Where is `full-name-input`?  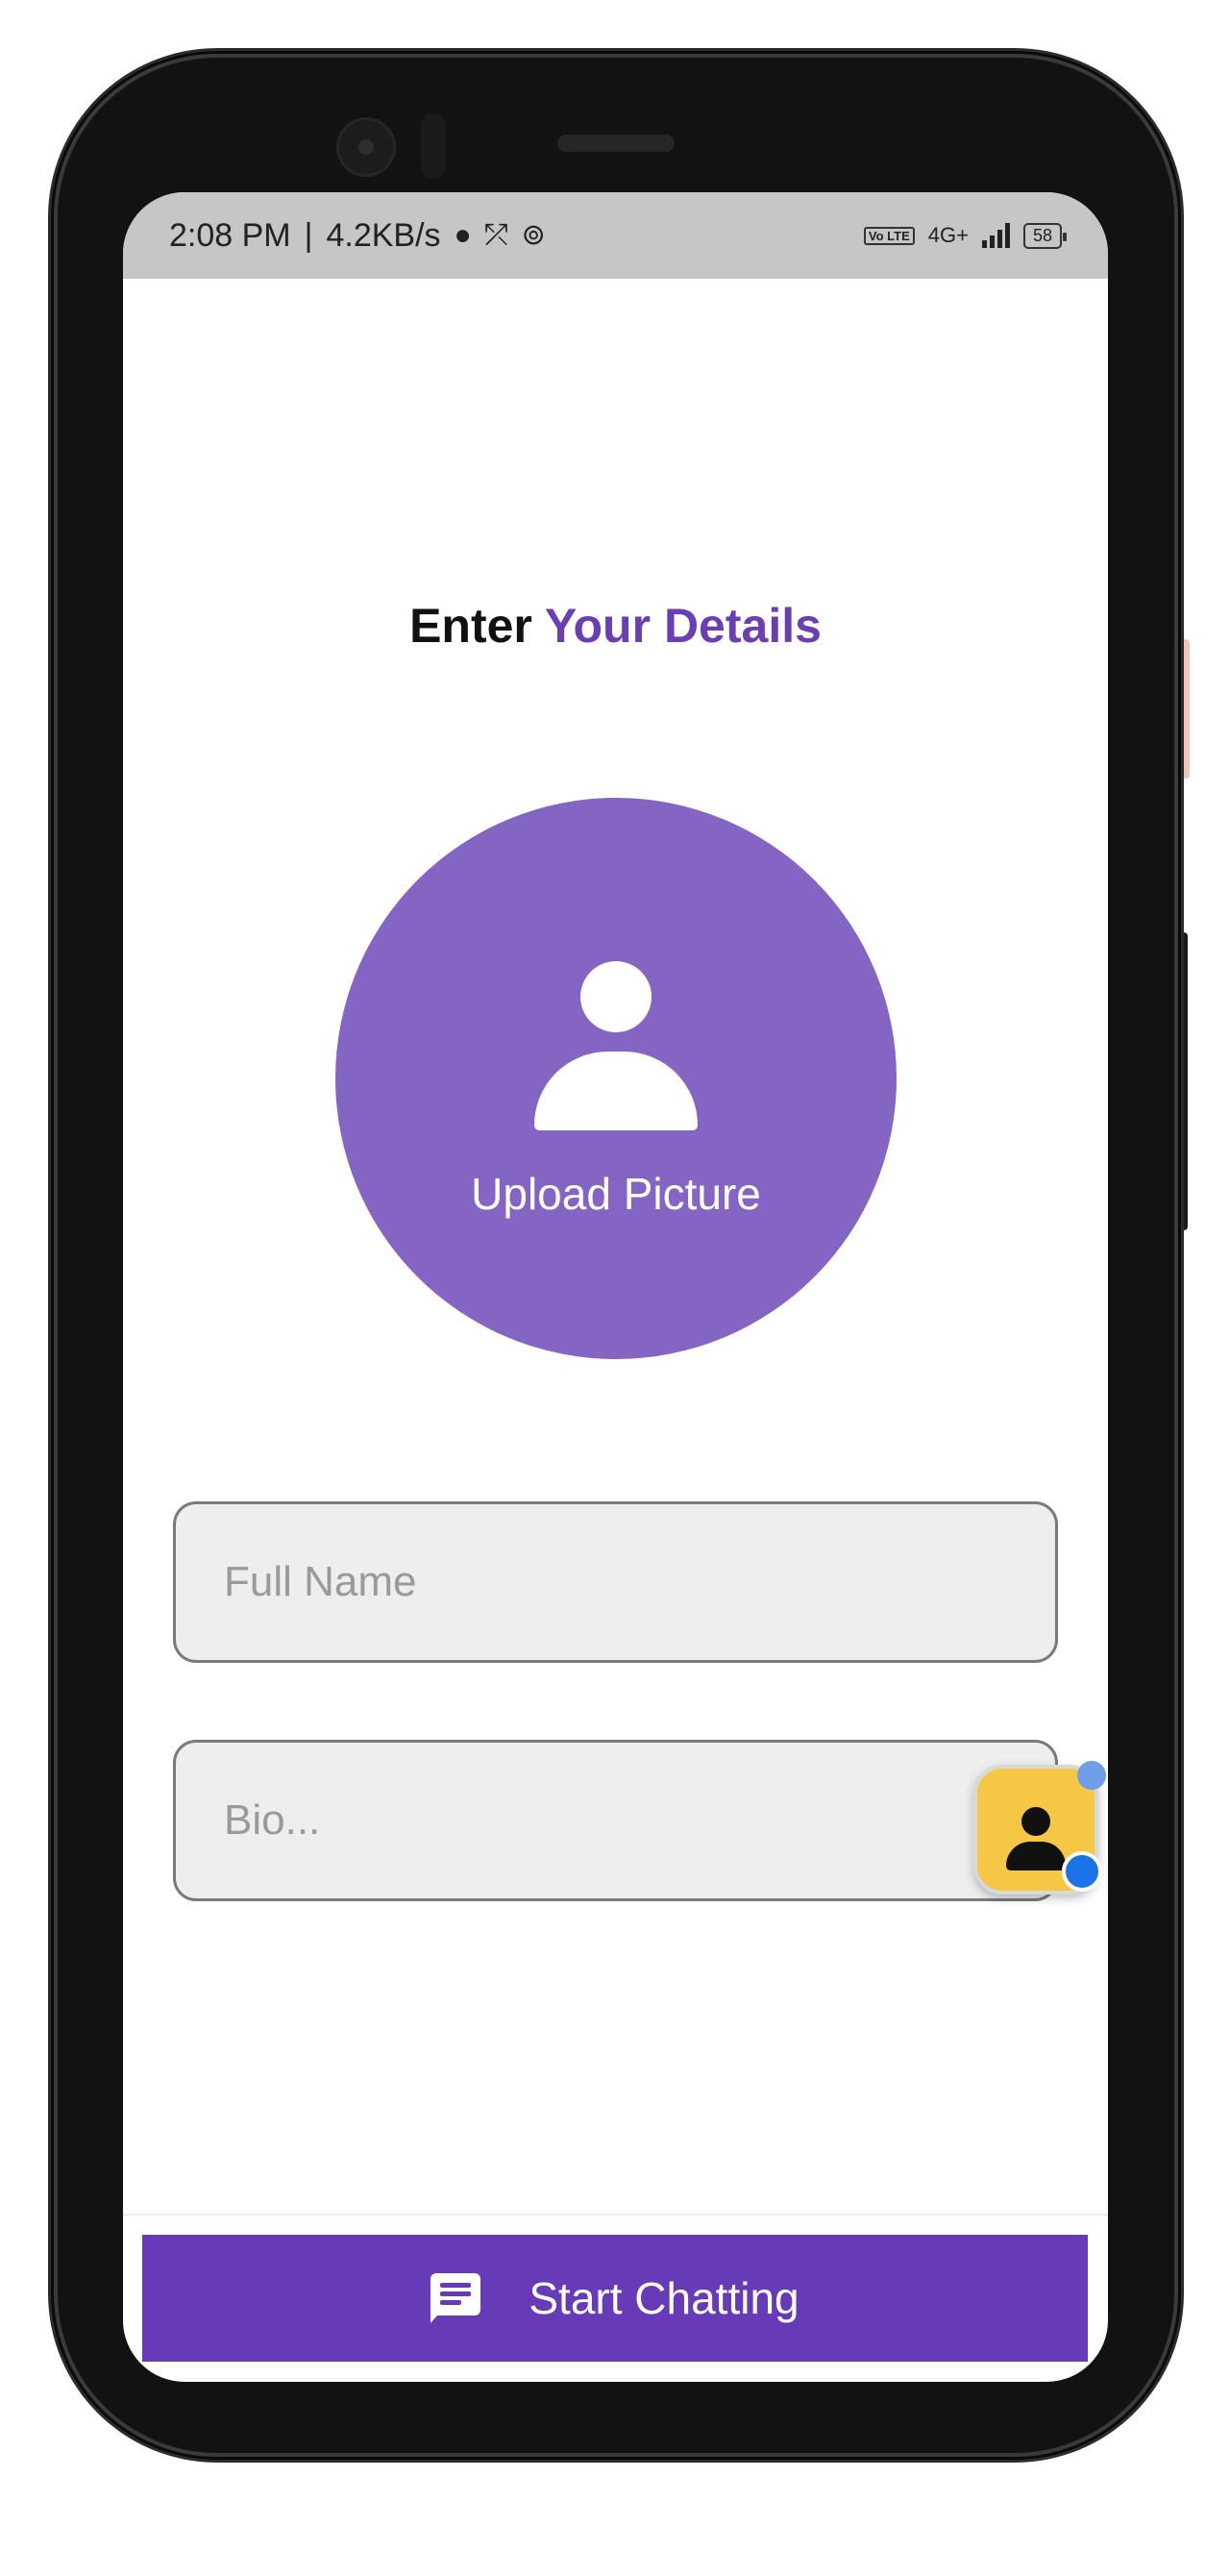 full-name-input is located at coordinates (616, 1582).